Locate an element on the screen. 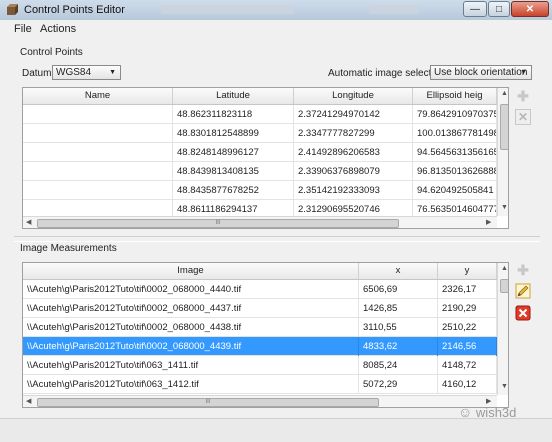  delete-control-point-button: ✕ is located at coordinates (523, 117).